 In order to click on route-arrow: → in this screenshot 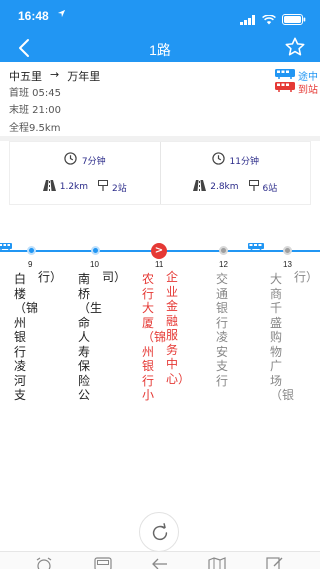, I will do `click(55, 74)`.